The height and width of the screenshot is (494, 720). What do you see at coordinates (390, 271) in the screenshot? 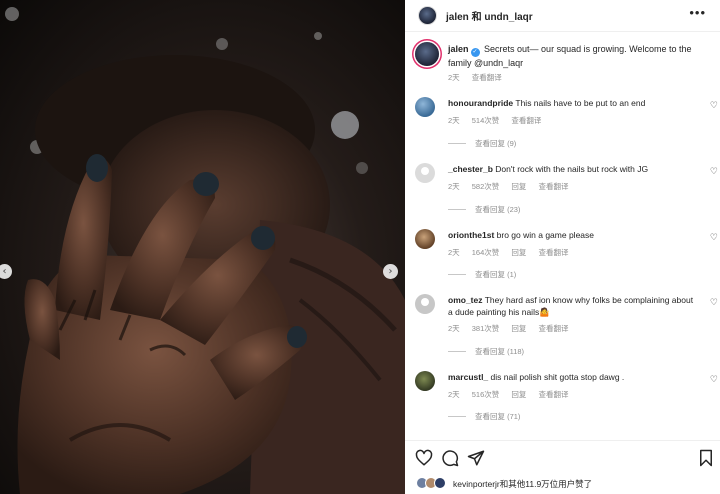
I see `chevron-right-icon: ›` at bounding box center [390, 271].